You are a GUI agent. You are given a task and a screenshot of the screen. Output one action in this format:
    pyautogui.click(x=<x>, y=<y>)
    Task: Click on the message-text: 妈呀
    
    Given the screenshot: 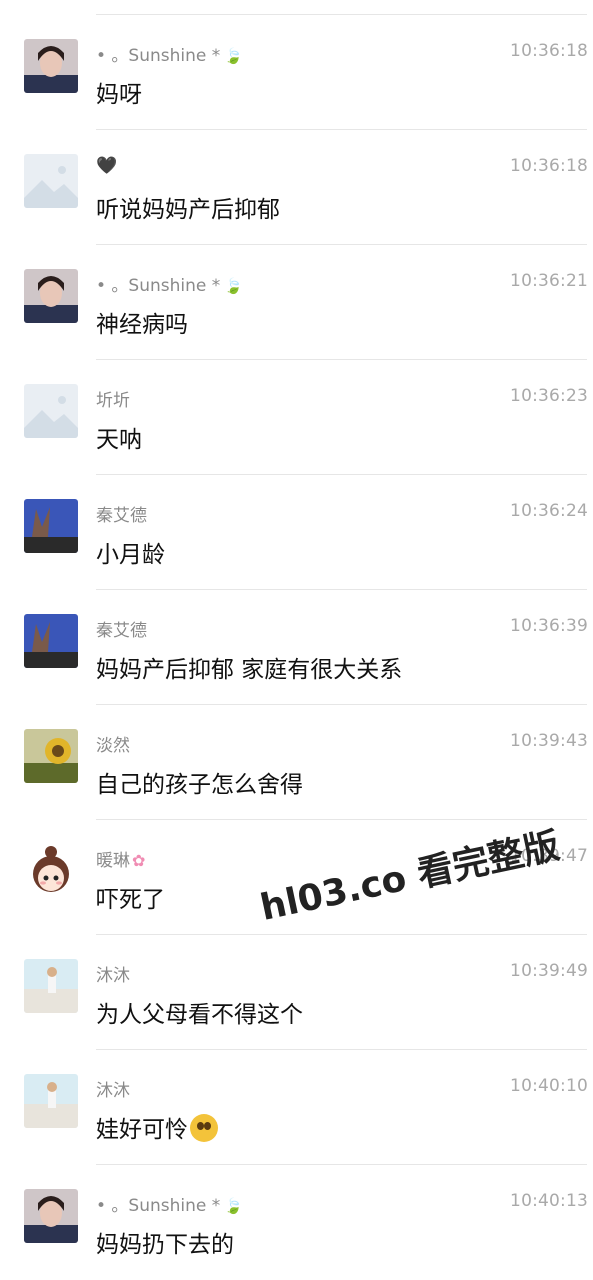 What is the action you would take?
    pyautogui.click(x=119, y=92)
    